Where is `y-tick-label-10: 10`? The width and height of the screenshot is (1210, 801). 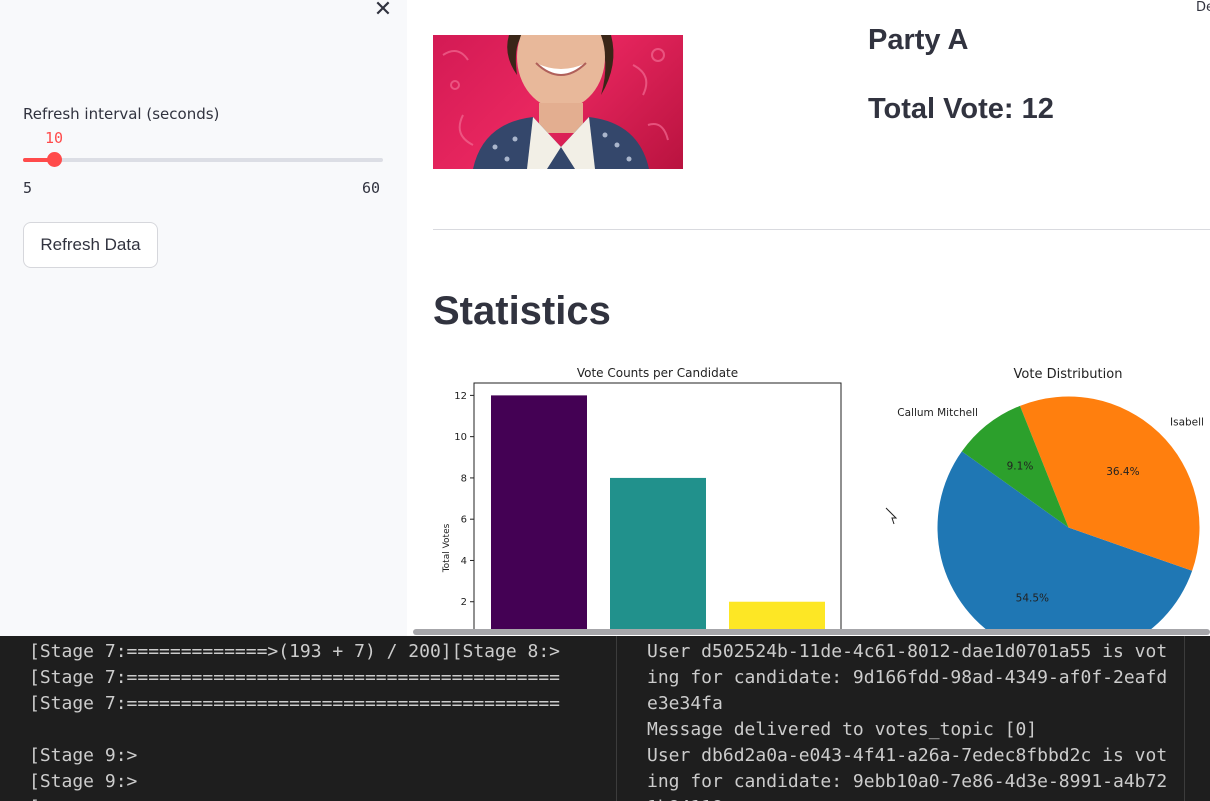
y-tick-label-10: 10 is located at coordinates (460, 437).